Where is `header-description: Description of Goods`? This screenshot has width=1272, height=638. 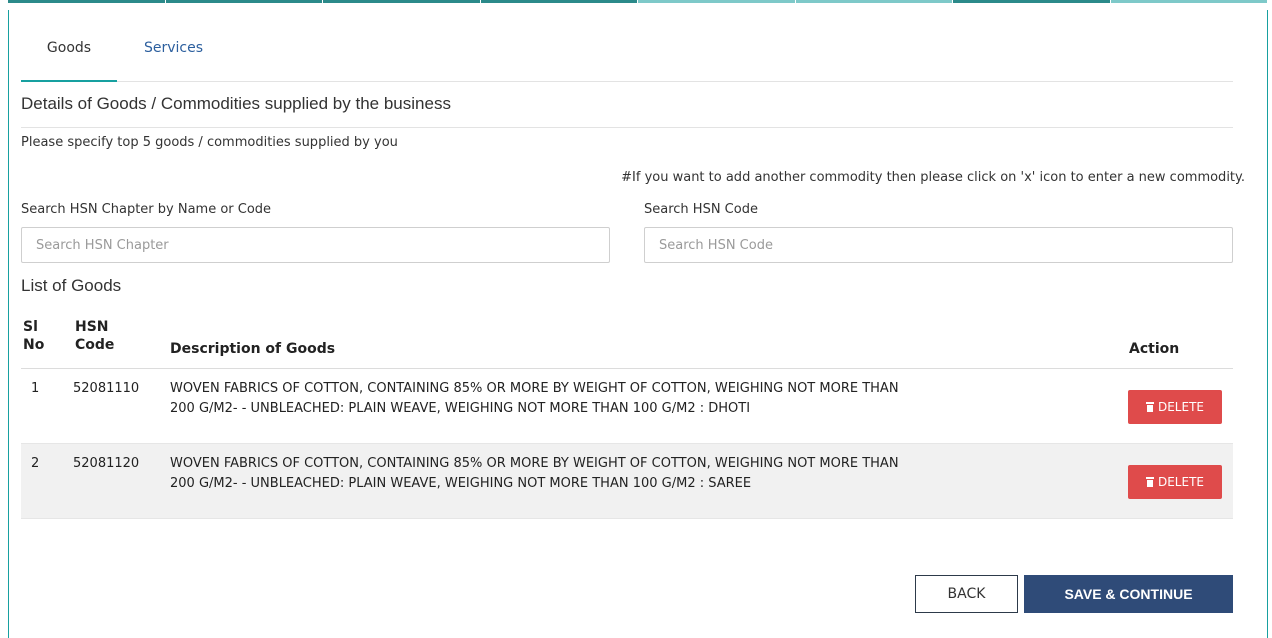 header-description: Description of Goods is located at coordinates (253, 349).